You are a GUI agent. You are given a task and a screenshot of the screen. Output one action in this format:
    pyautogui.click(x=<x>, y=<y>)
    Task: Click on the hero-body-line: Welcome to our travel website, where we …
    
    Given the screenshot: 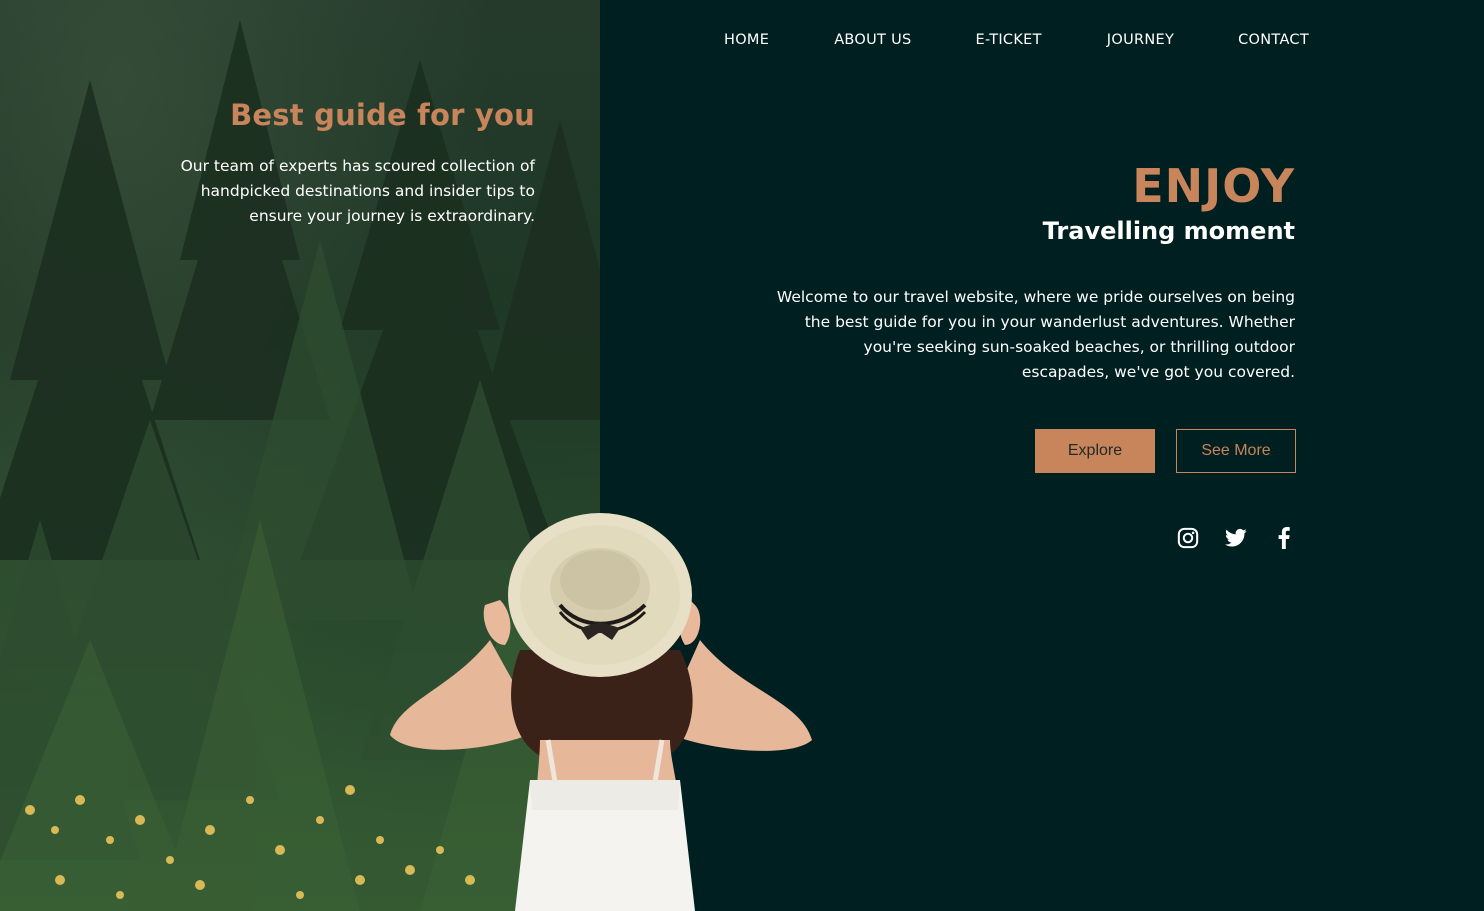 What is the action you would take?
    pyautogui.click(x=1035, y=297)
    